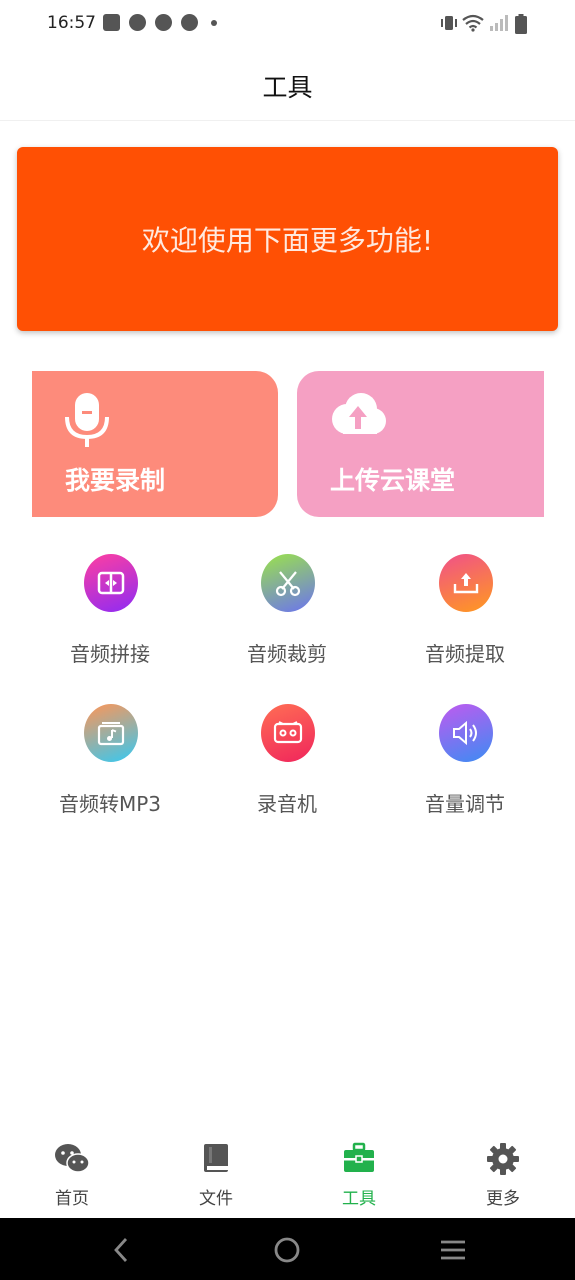 Image resolution: width=575 pixels, height=1280 pixels. Describe the element at coordinates (287, 804) in the screenshot. I see `tool-label: 录音机` at that location.